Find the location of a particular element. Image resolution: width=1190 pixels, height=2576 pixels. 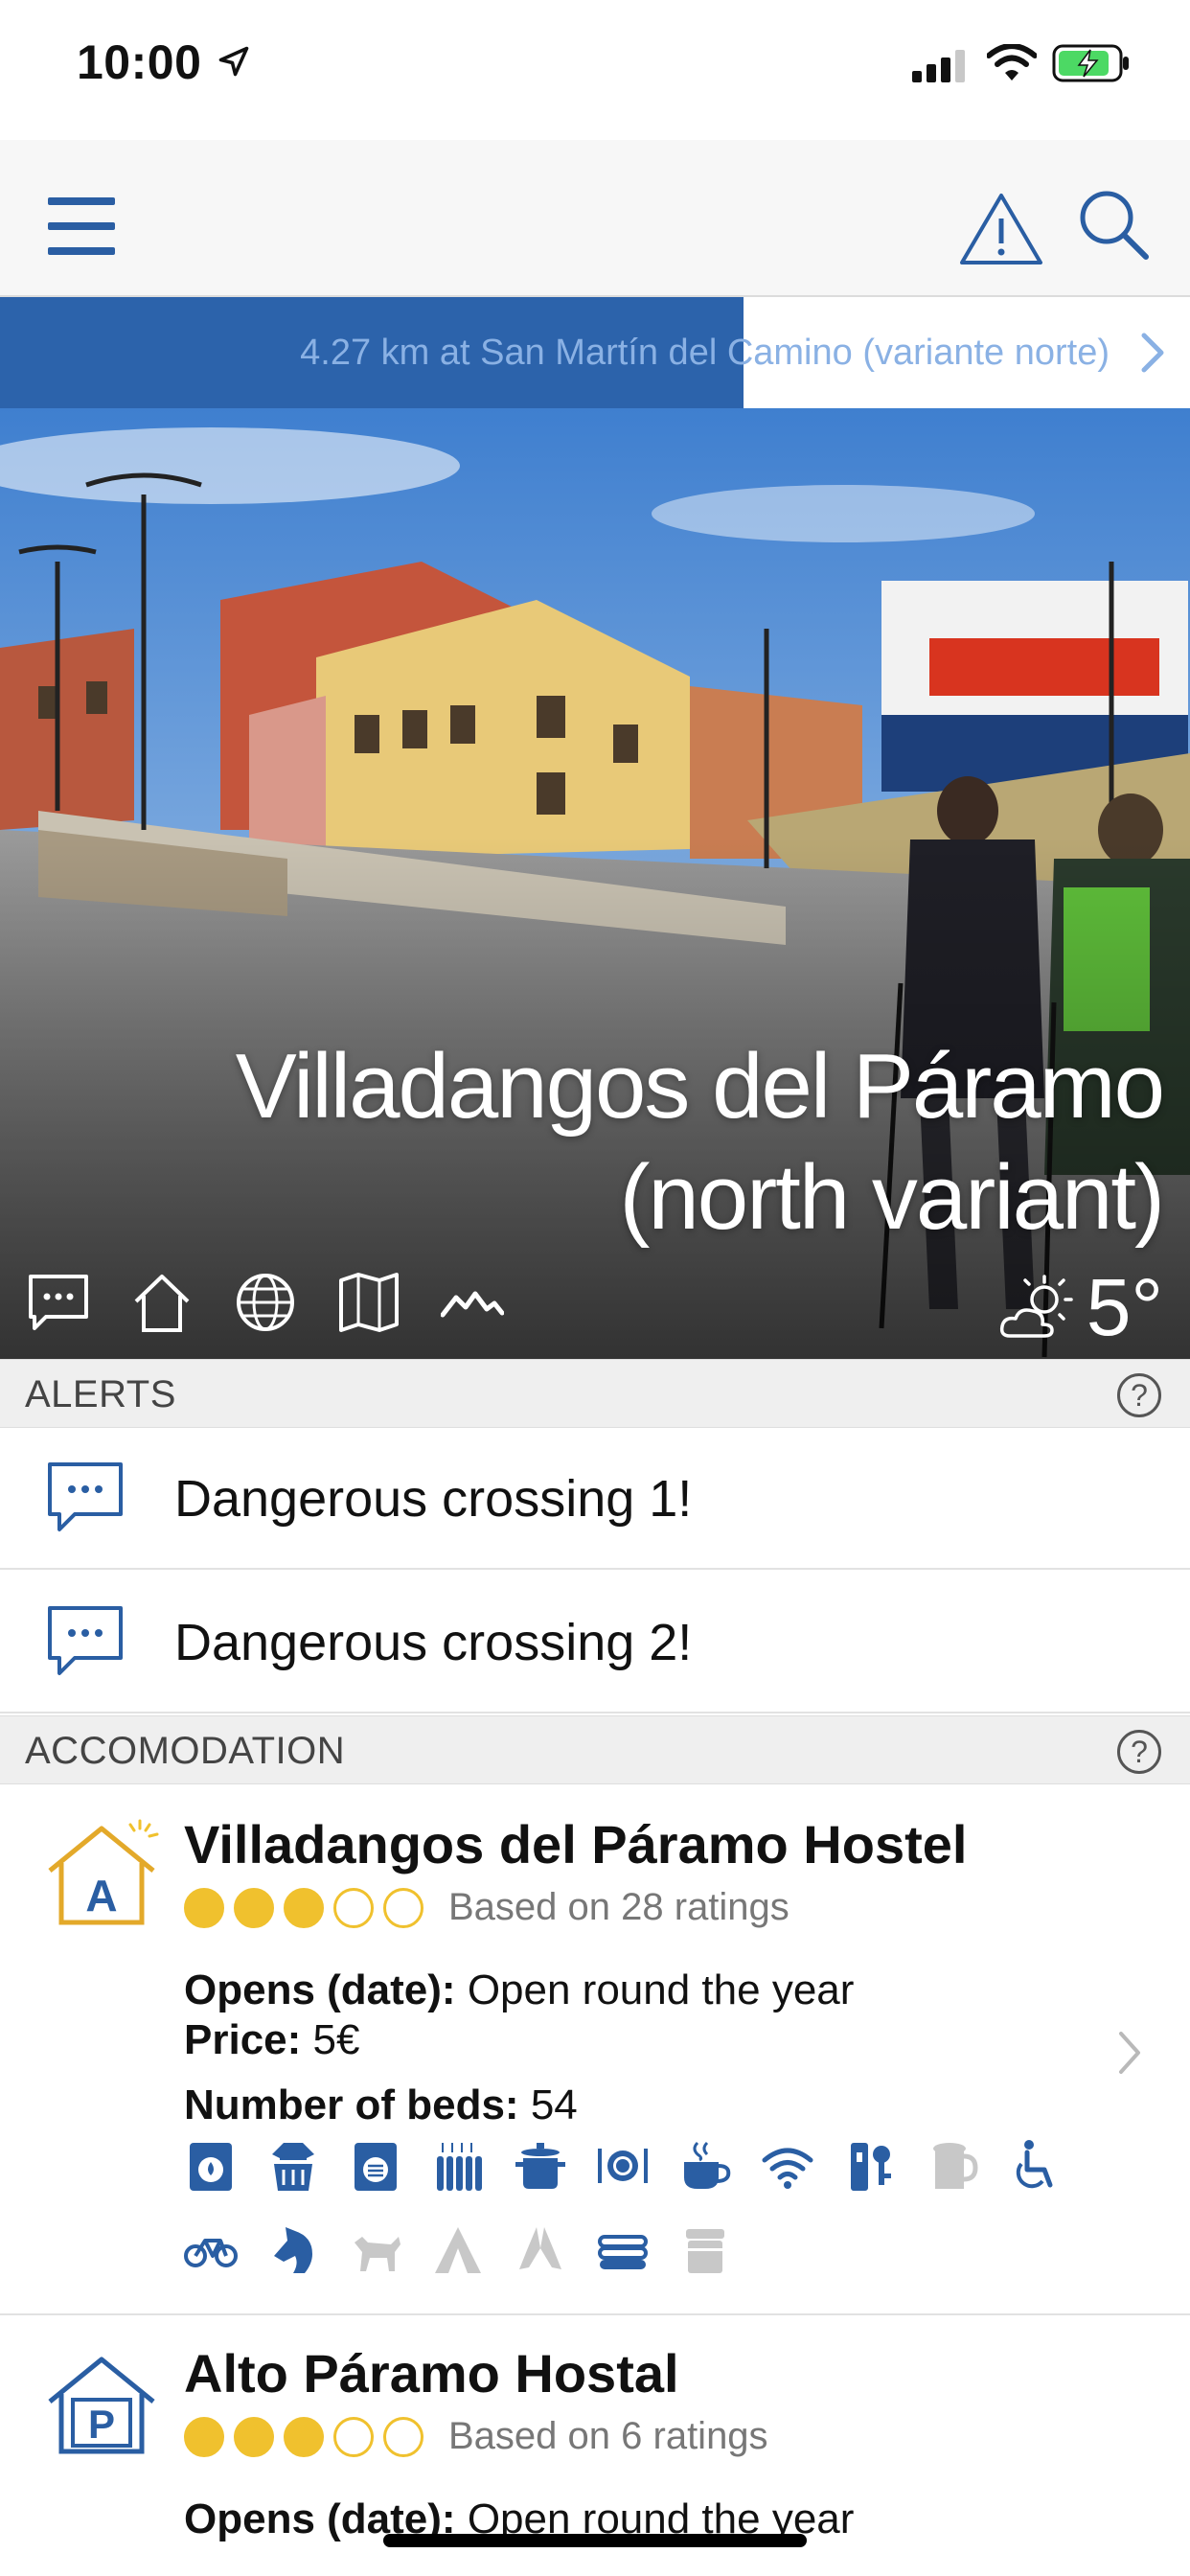

rating: Based on 28 ratings is located at coordinates (487, 1907).